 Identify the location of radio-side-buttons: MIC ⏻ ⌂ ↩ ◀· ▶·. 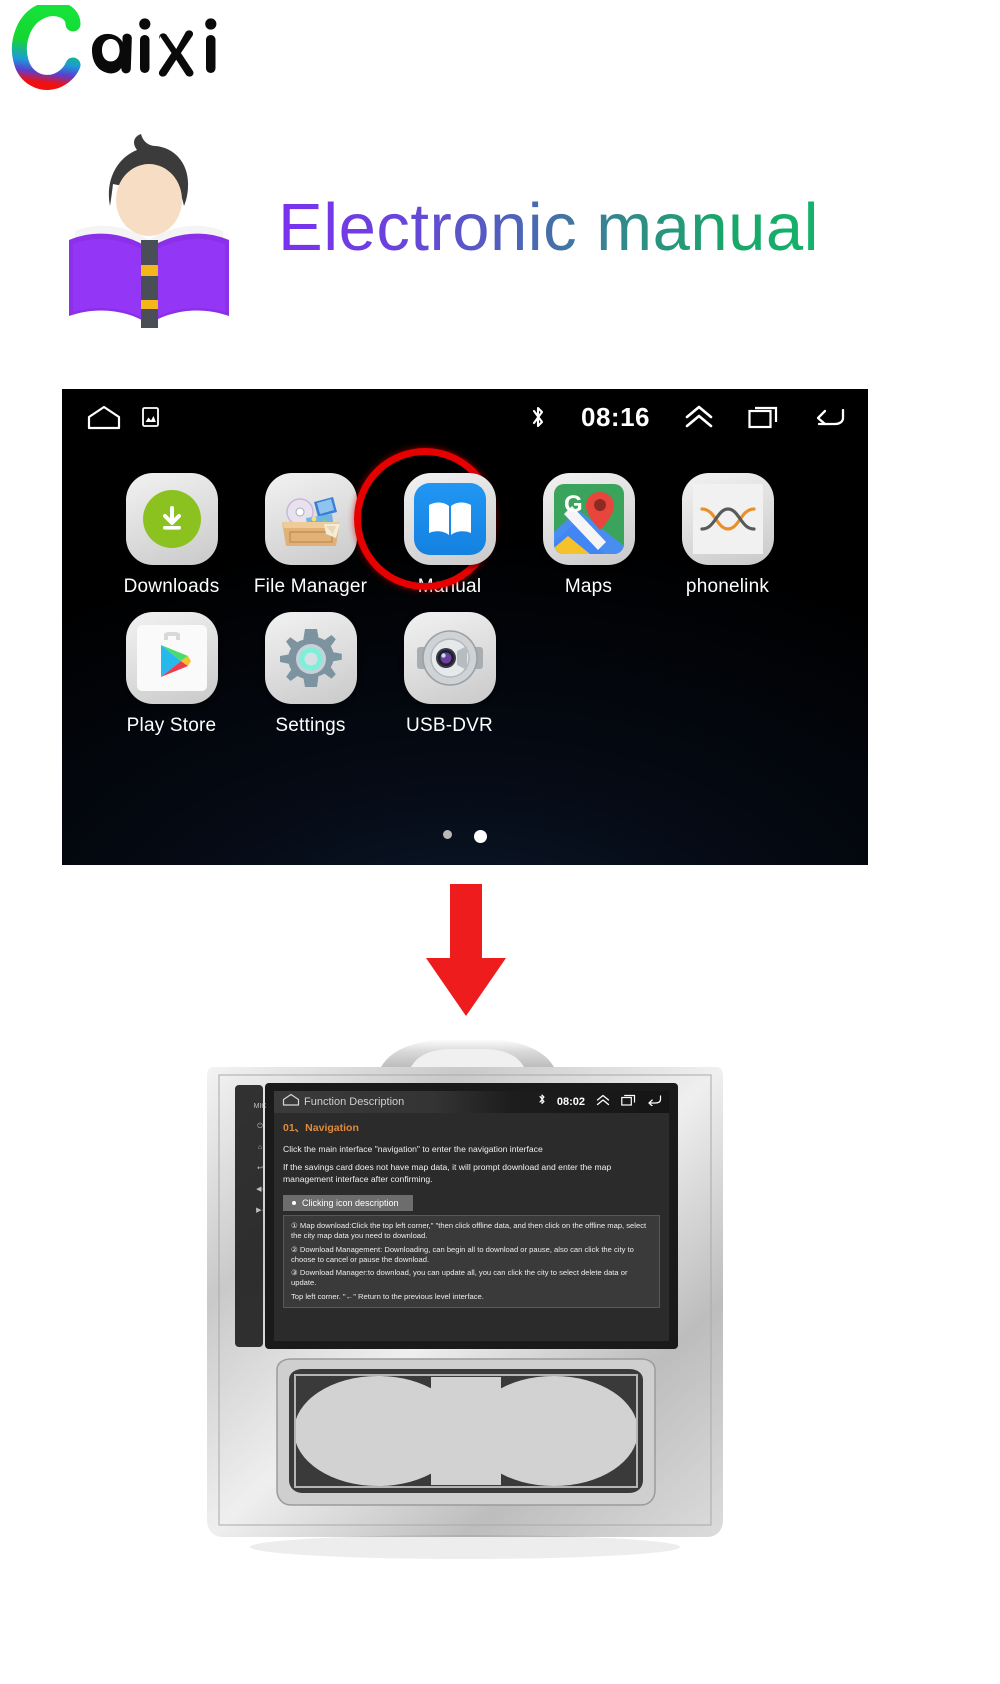
(260, 1217).